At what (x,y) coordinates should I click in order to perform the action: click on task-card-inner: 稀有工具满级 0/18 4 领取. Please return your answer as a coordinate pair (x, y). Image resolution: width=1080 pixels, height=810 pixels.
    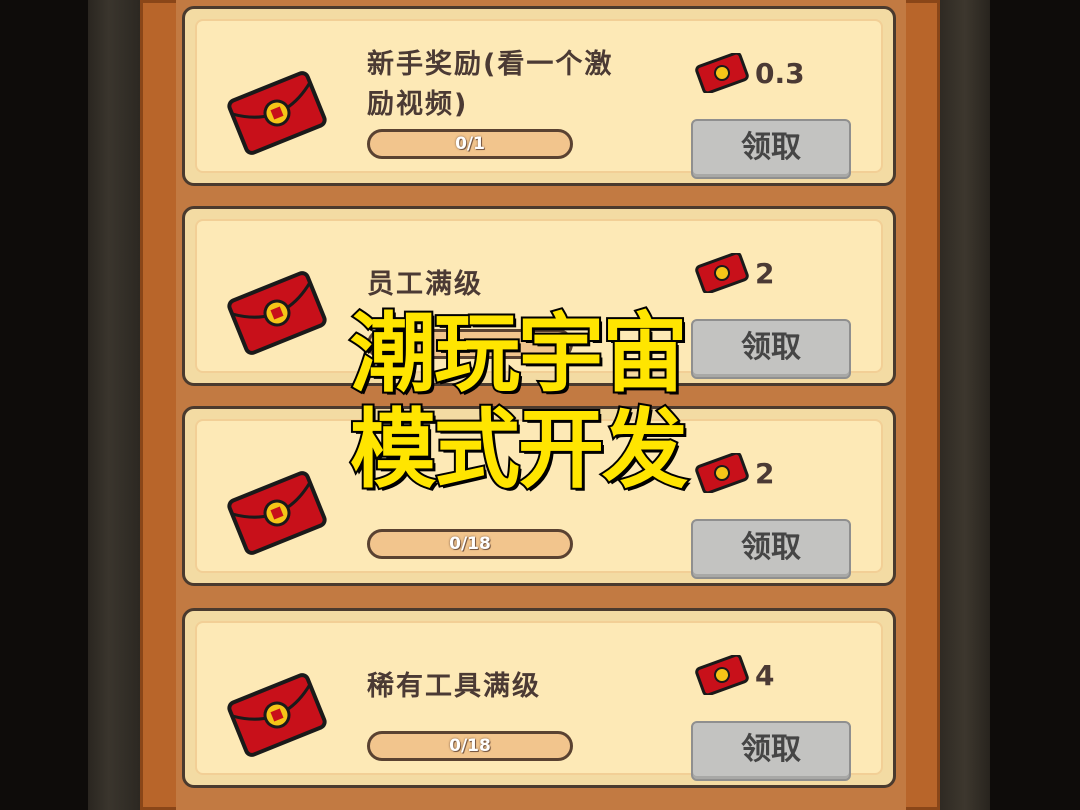
    Looking at the image, I should click on (539, 701).